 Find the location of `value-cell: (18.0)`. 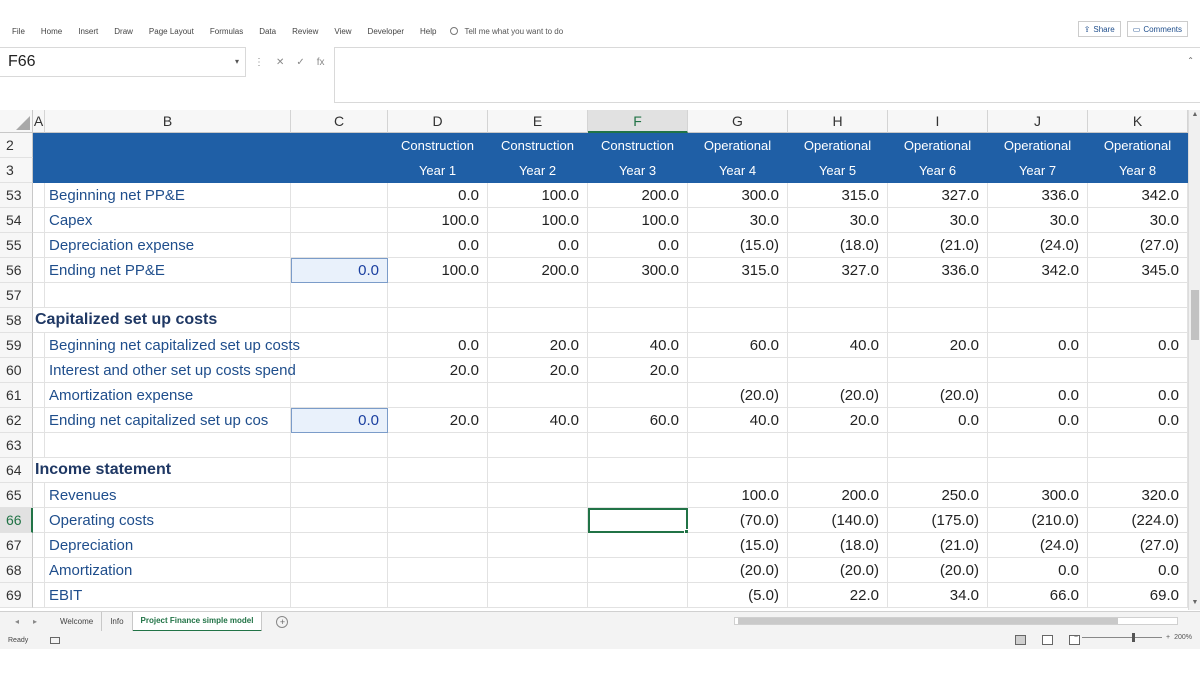

value-cell: (18.0) is located at coordinates (838, 245).